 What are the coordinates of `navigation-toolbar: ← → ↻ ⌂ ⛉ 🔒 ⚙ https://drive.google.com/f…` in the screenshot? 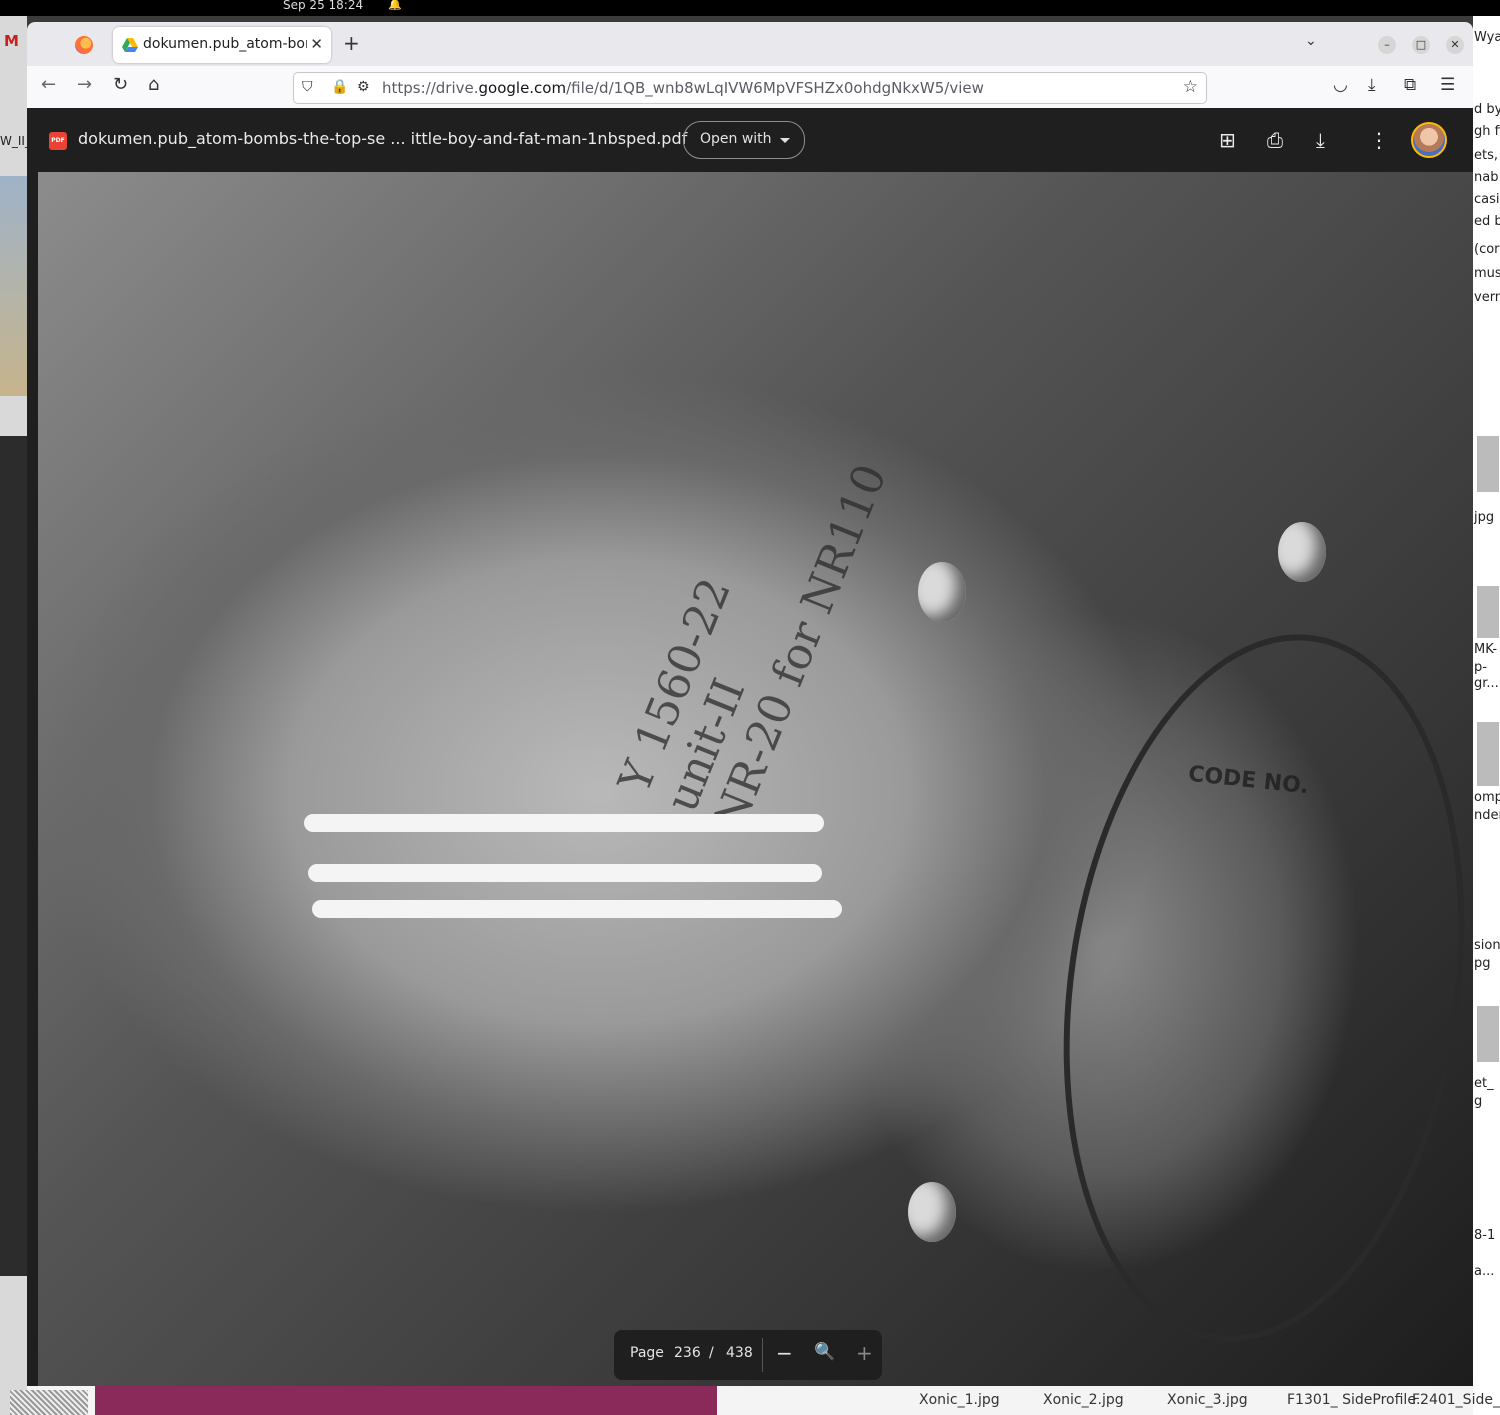 It's located at (750, 87).